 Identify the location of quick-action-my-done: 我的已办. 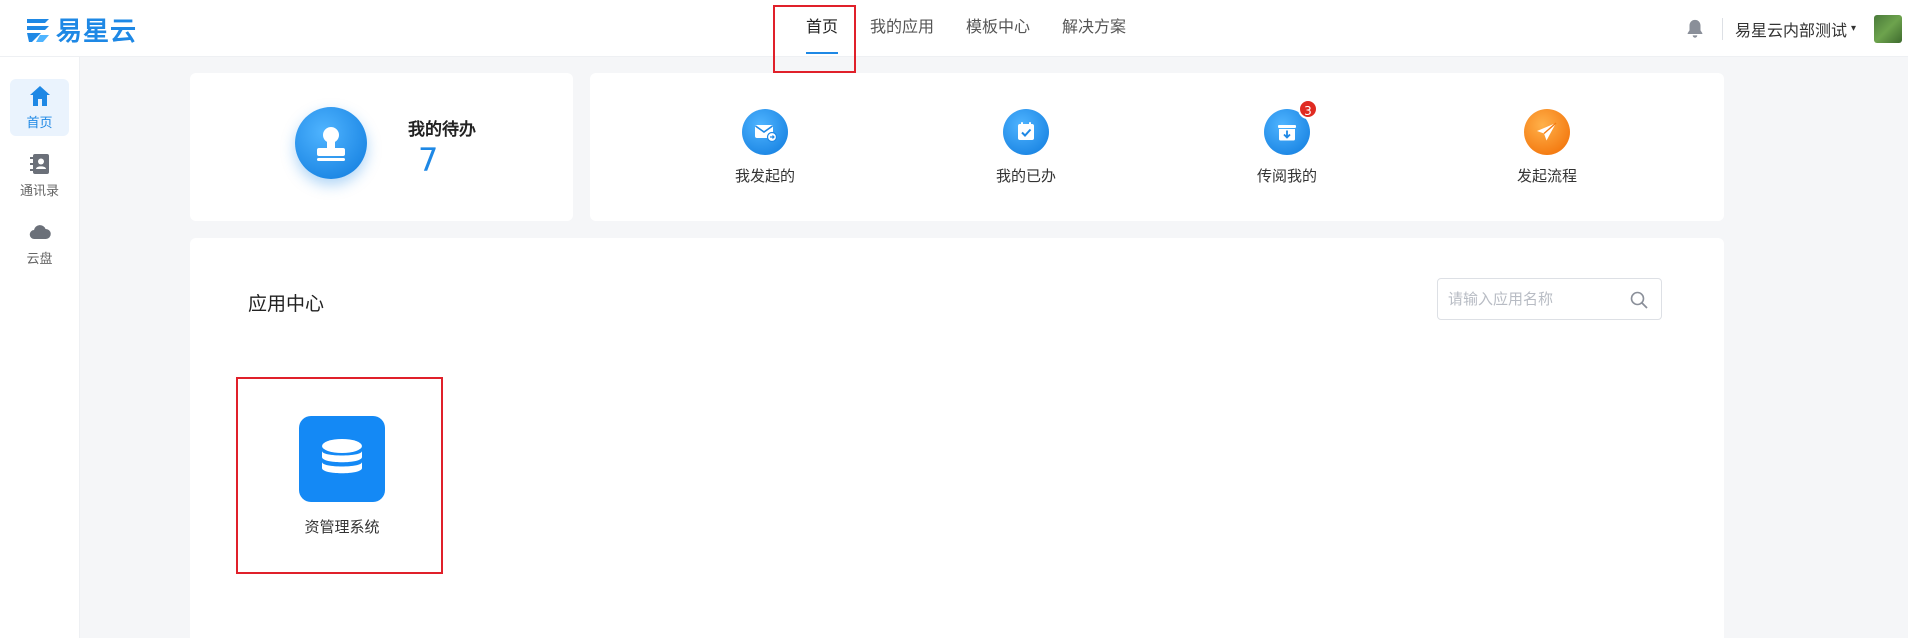
(1026, 147).